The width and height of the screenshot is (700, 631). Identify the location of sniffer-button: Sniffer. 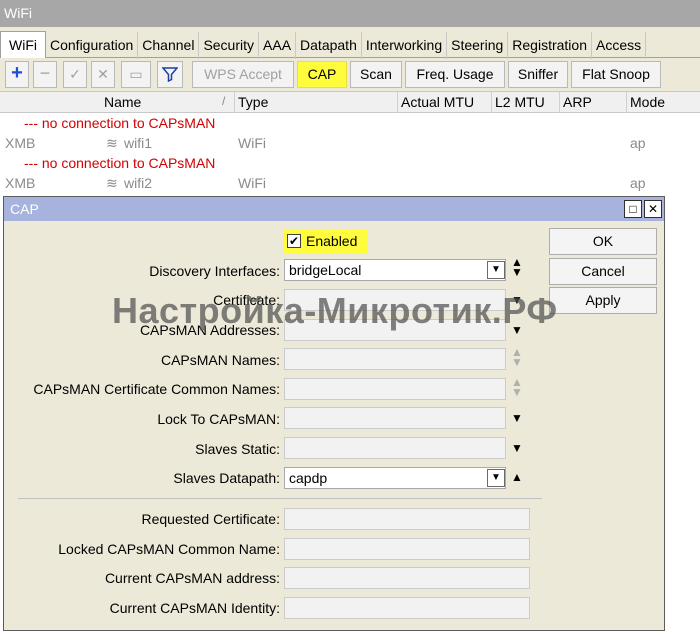
(538, 74).